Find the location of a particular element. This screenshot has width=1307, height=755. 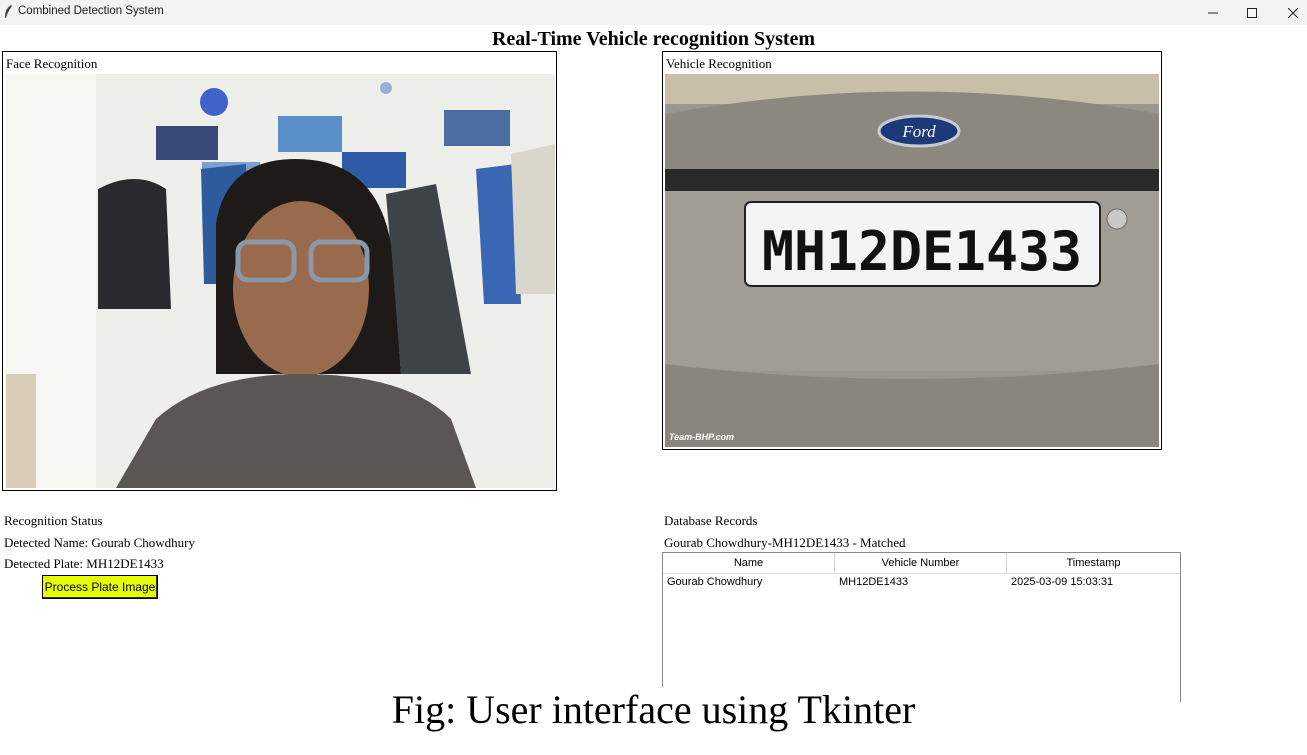

license-plate-text: MH12DE1433 is located at coordinates (922, 251).